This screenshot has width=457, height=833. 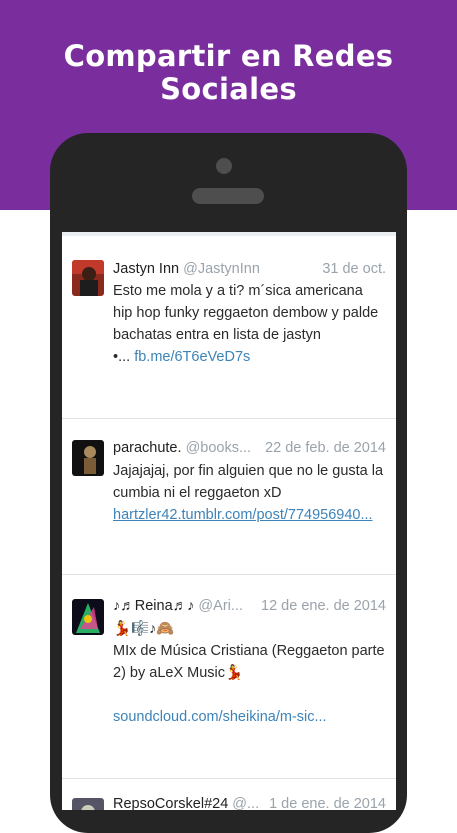 What do you see at coordinates (351, 269) in the screenshot?
I see `tweet-date: 31 de oct.` at bounding box center [351, 269].